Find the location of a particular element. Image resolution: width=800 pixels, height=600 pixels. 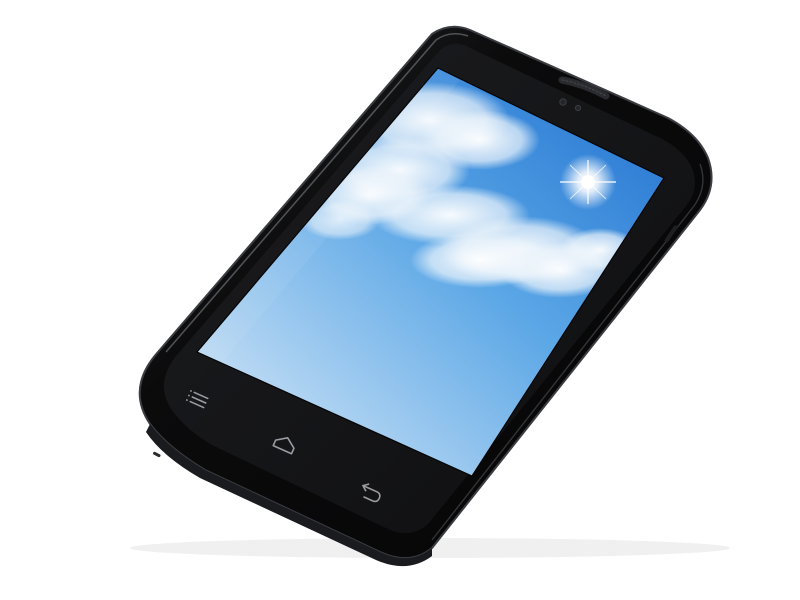

side-port is located at coordinates (157, 454).